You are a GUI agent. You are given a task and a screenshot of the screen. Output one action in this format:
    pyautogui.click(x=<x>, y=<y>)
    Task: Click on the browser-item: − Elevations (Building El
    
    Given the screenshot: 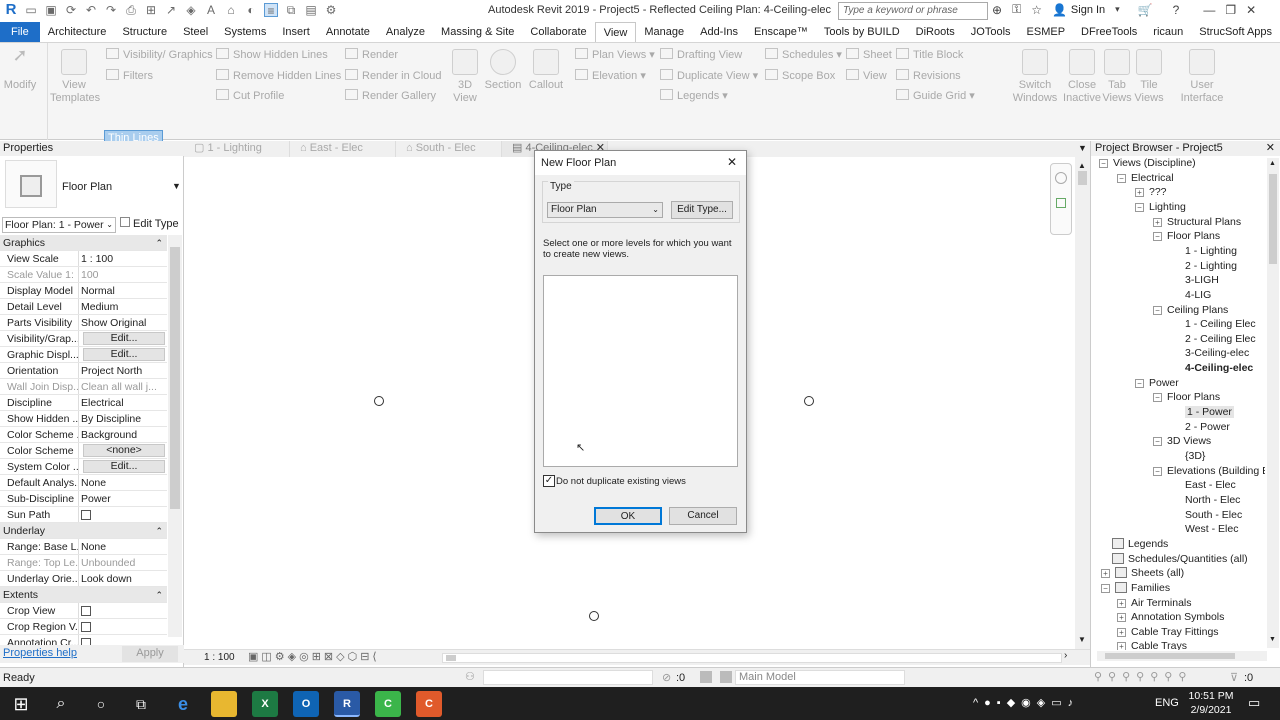 What is the action you would take?
    pyautogui.click(x=1209, y=471)
    